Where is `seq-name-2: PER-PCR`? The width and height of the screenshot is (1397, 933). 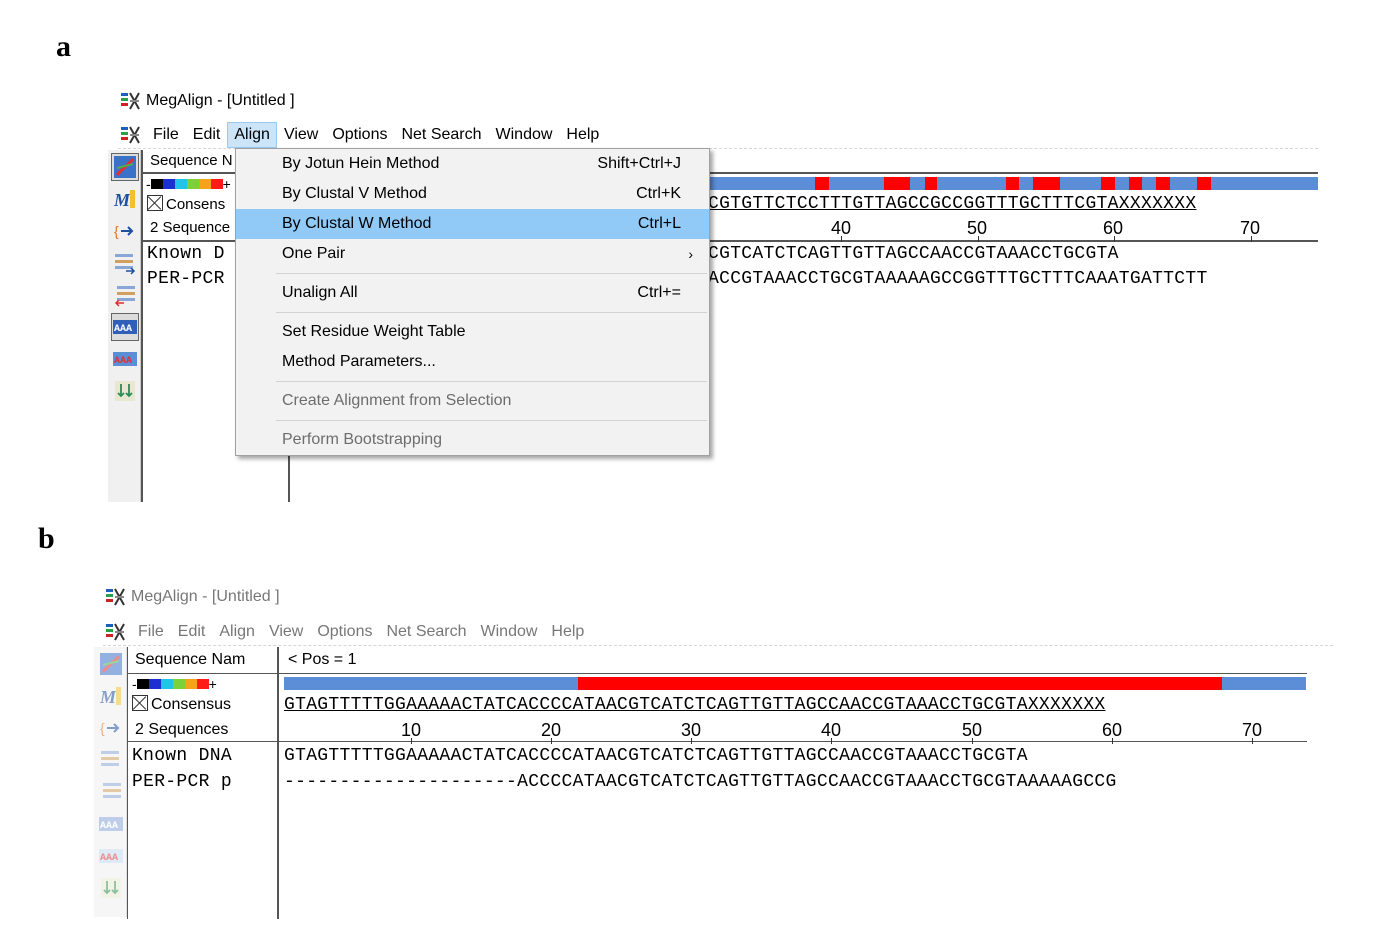 seq-name-2: PER-PCR is located at coordinates (193, 279).